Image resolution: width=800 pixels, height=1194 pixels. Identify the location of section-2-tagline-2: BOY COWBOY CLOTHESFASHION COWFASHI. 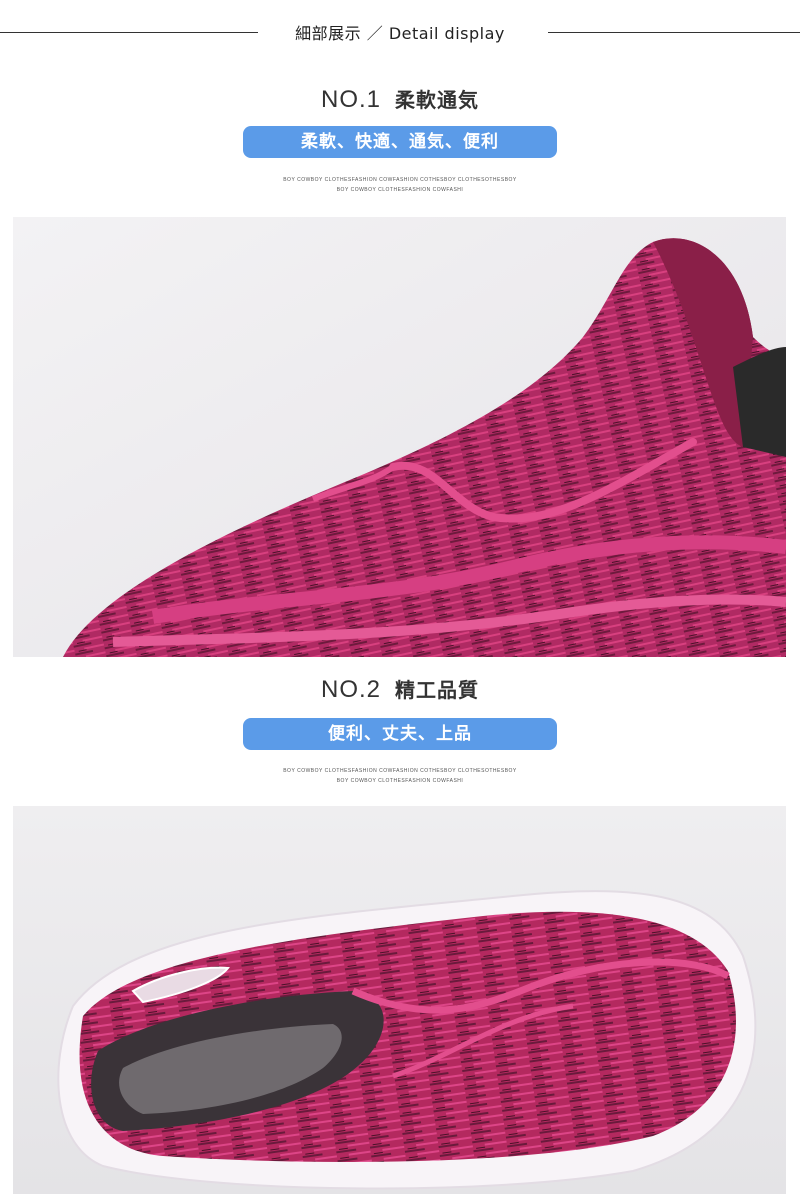
(400, 781).